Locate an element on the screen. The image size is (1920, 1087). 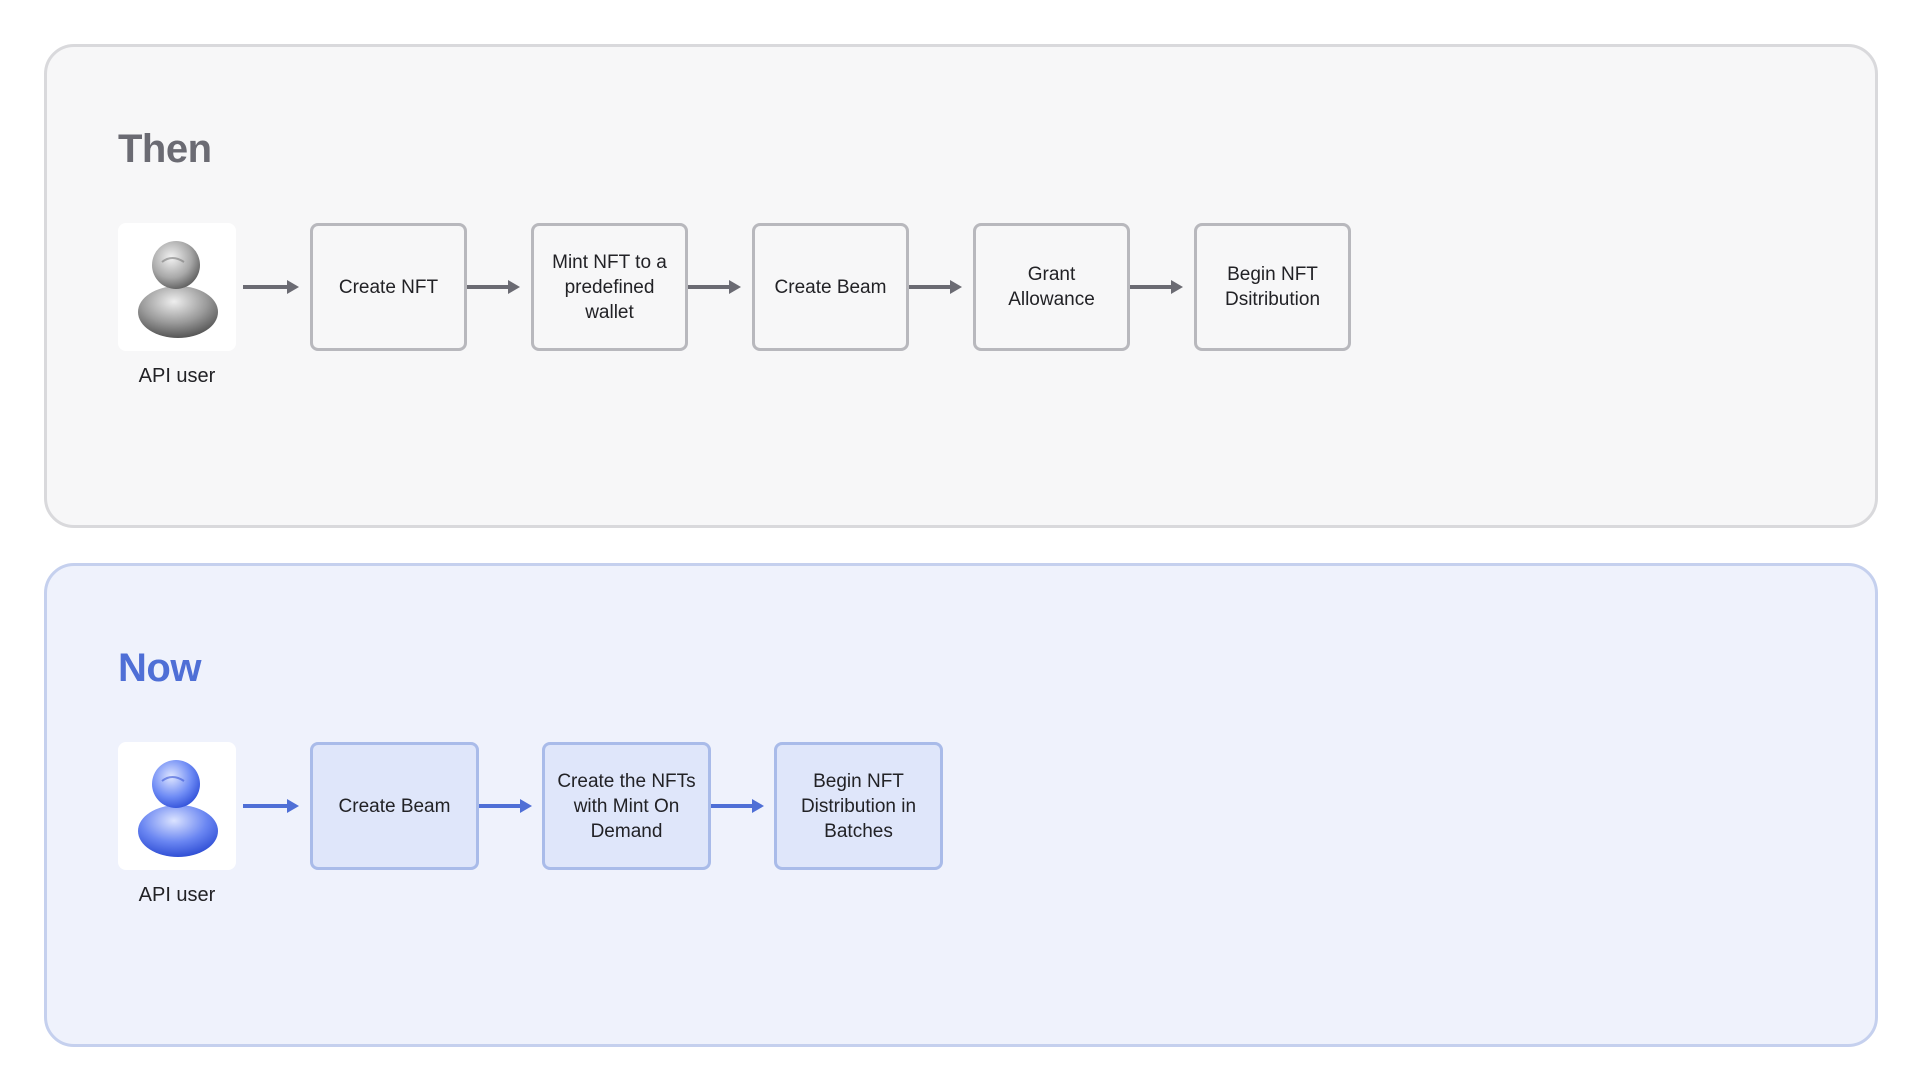
then-step-create-beam: Create Beam is located at coordinates (830, 287).